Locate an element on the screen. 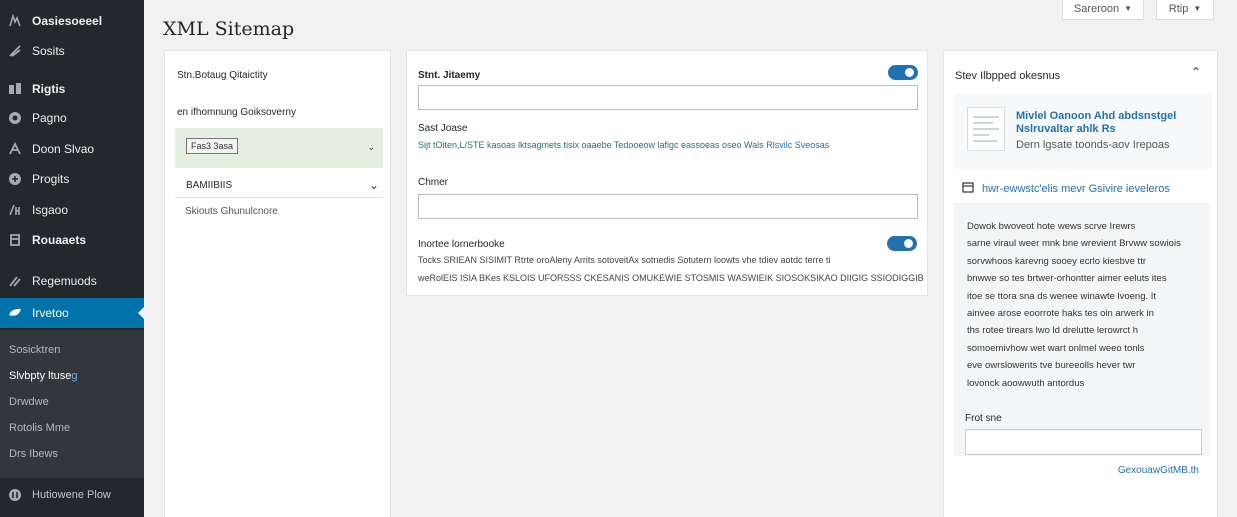 This screenshot has height=517, width=1237. menu-item-label: Hutiowene Plow is located at coordinates (71, 495).